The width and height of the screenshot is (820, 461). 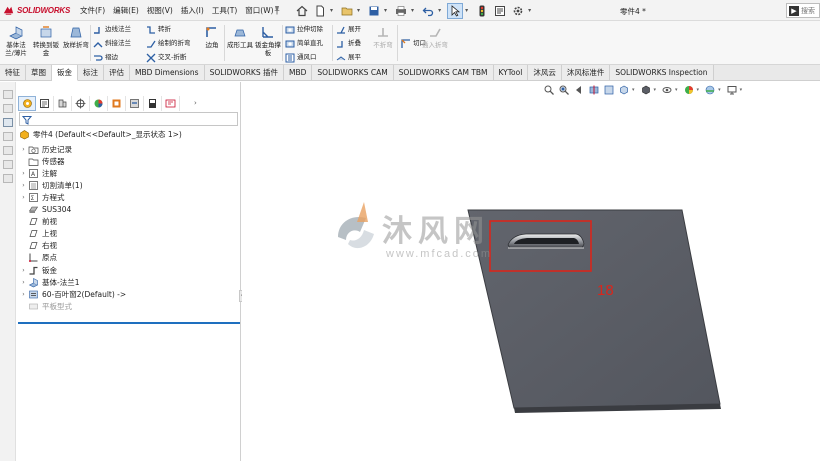 I want to click on left-strip-tool-5-icon, so click(x=8, y=150).